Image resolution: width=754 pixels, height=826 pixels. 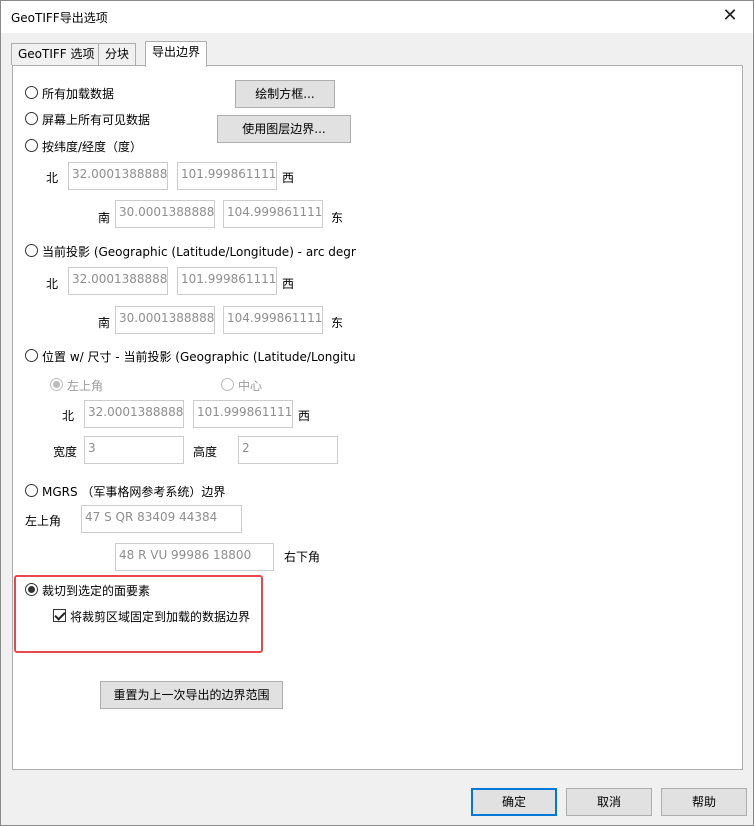 What do you see at coordinates (273, 320) in the screenshot?
I see `proj-east-field: 104.9998611111` at bounding box center [273, 320].